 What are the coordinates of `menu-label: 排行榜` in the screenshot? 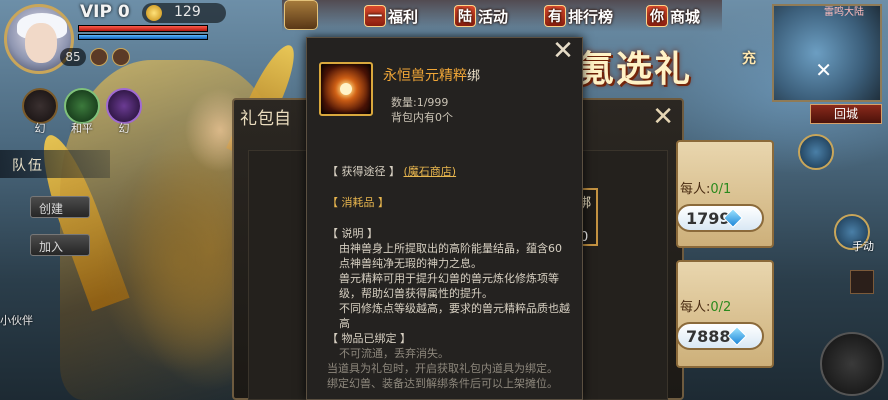 It's located at (591, 16).